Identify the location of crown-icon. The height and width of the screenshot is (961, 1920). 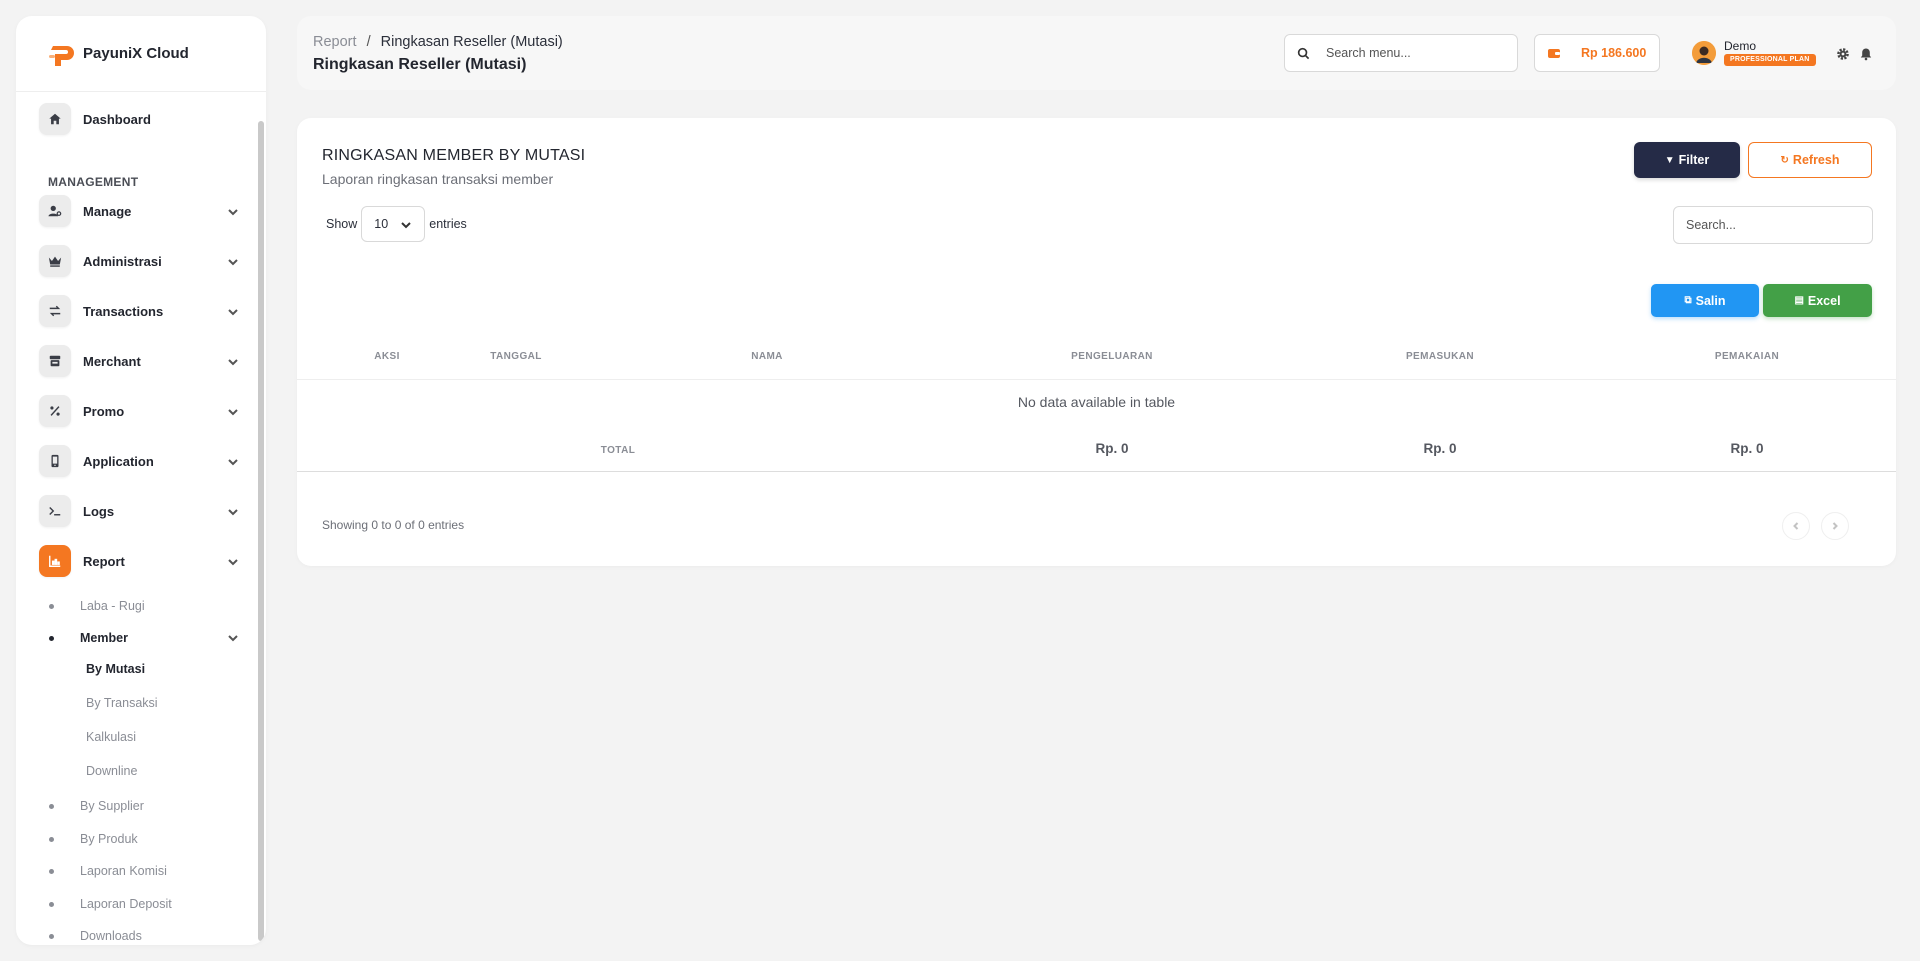
(55, 261).